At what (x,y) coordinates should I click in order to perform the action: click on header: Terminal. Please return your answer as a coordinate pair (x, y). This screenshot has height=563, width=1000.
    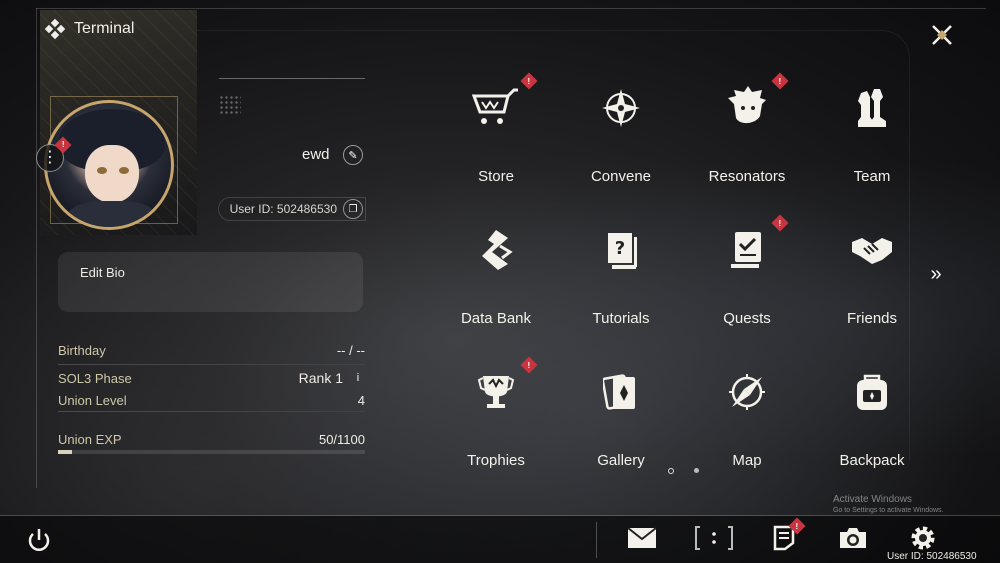
    Looking at the image, I should click on (89, 29).